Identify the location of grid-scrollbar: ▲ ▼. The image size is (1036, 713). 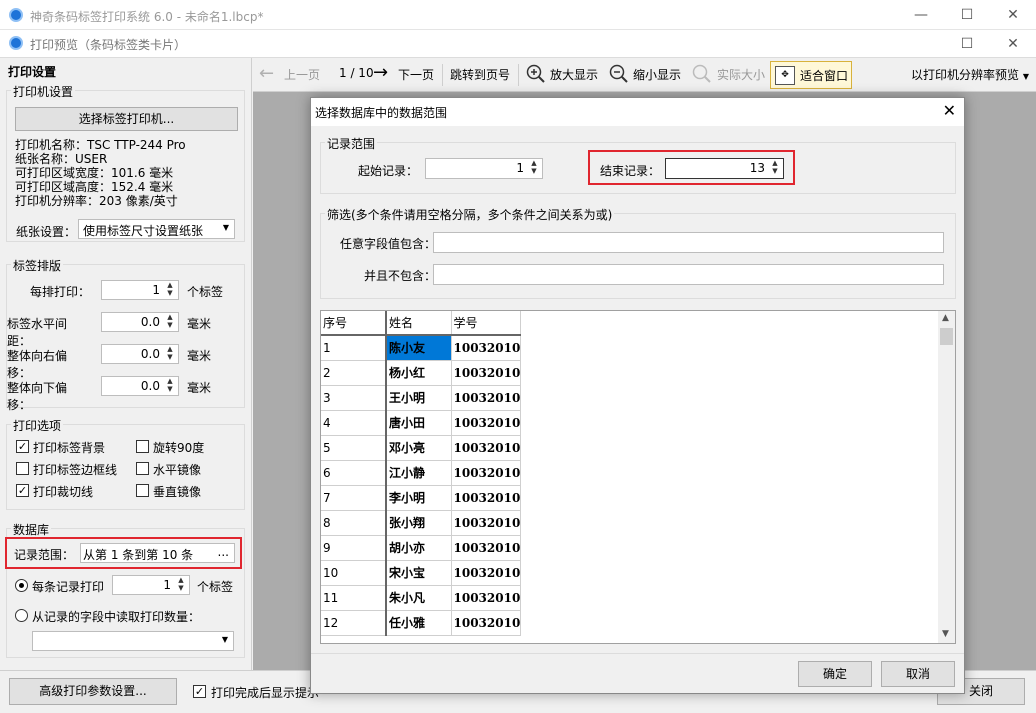
(946, 477).